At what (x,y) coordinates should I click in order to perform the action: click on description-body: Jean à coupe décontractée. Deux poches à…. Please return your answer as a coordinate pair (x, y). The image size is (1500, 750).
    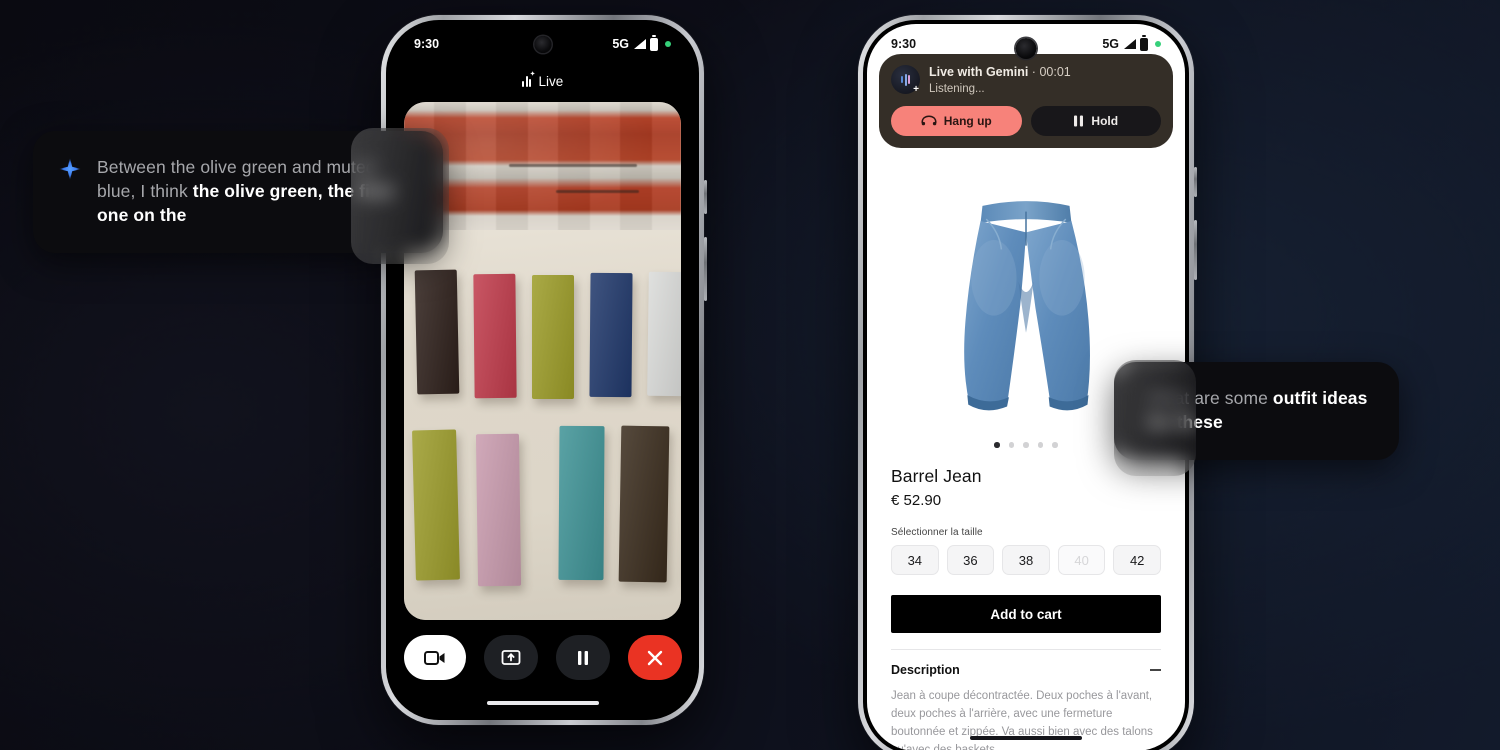
    Looking at the image, I should click on (1022, 720).